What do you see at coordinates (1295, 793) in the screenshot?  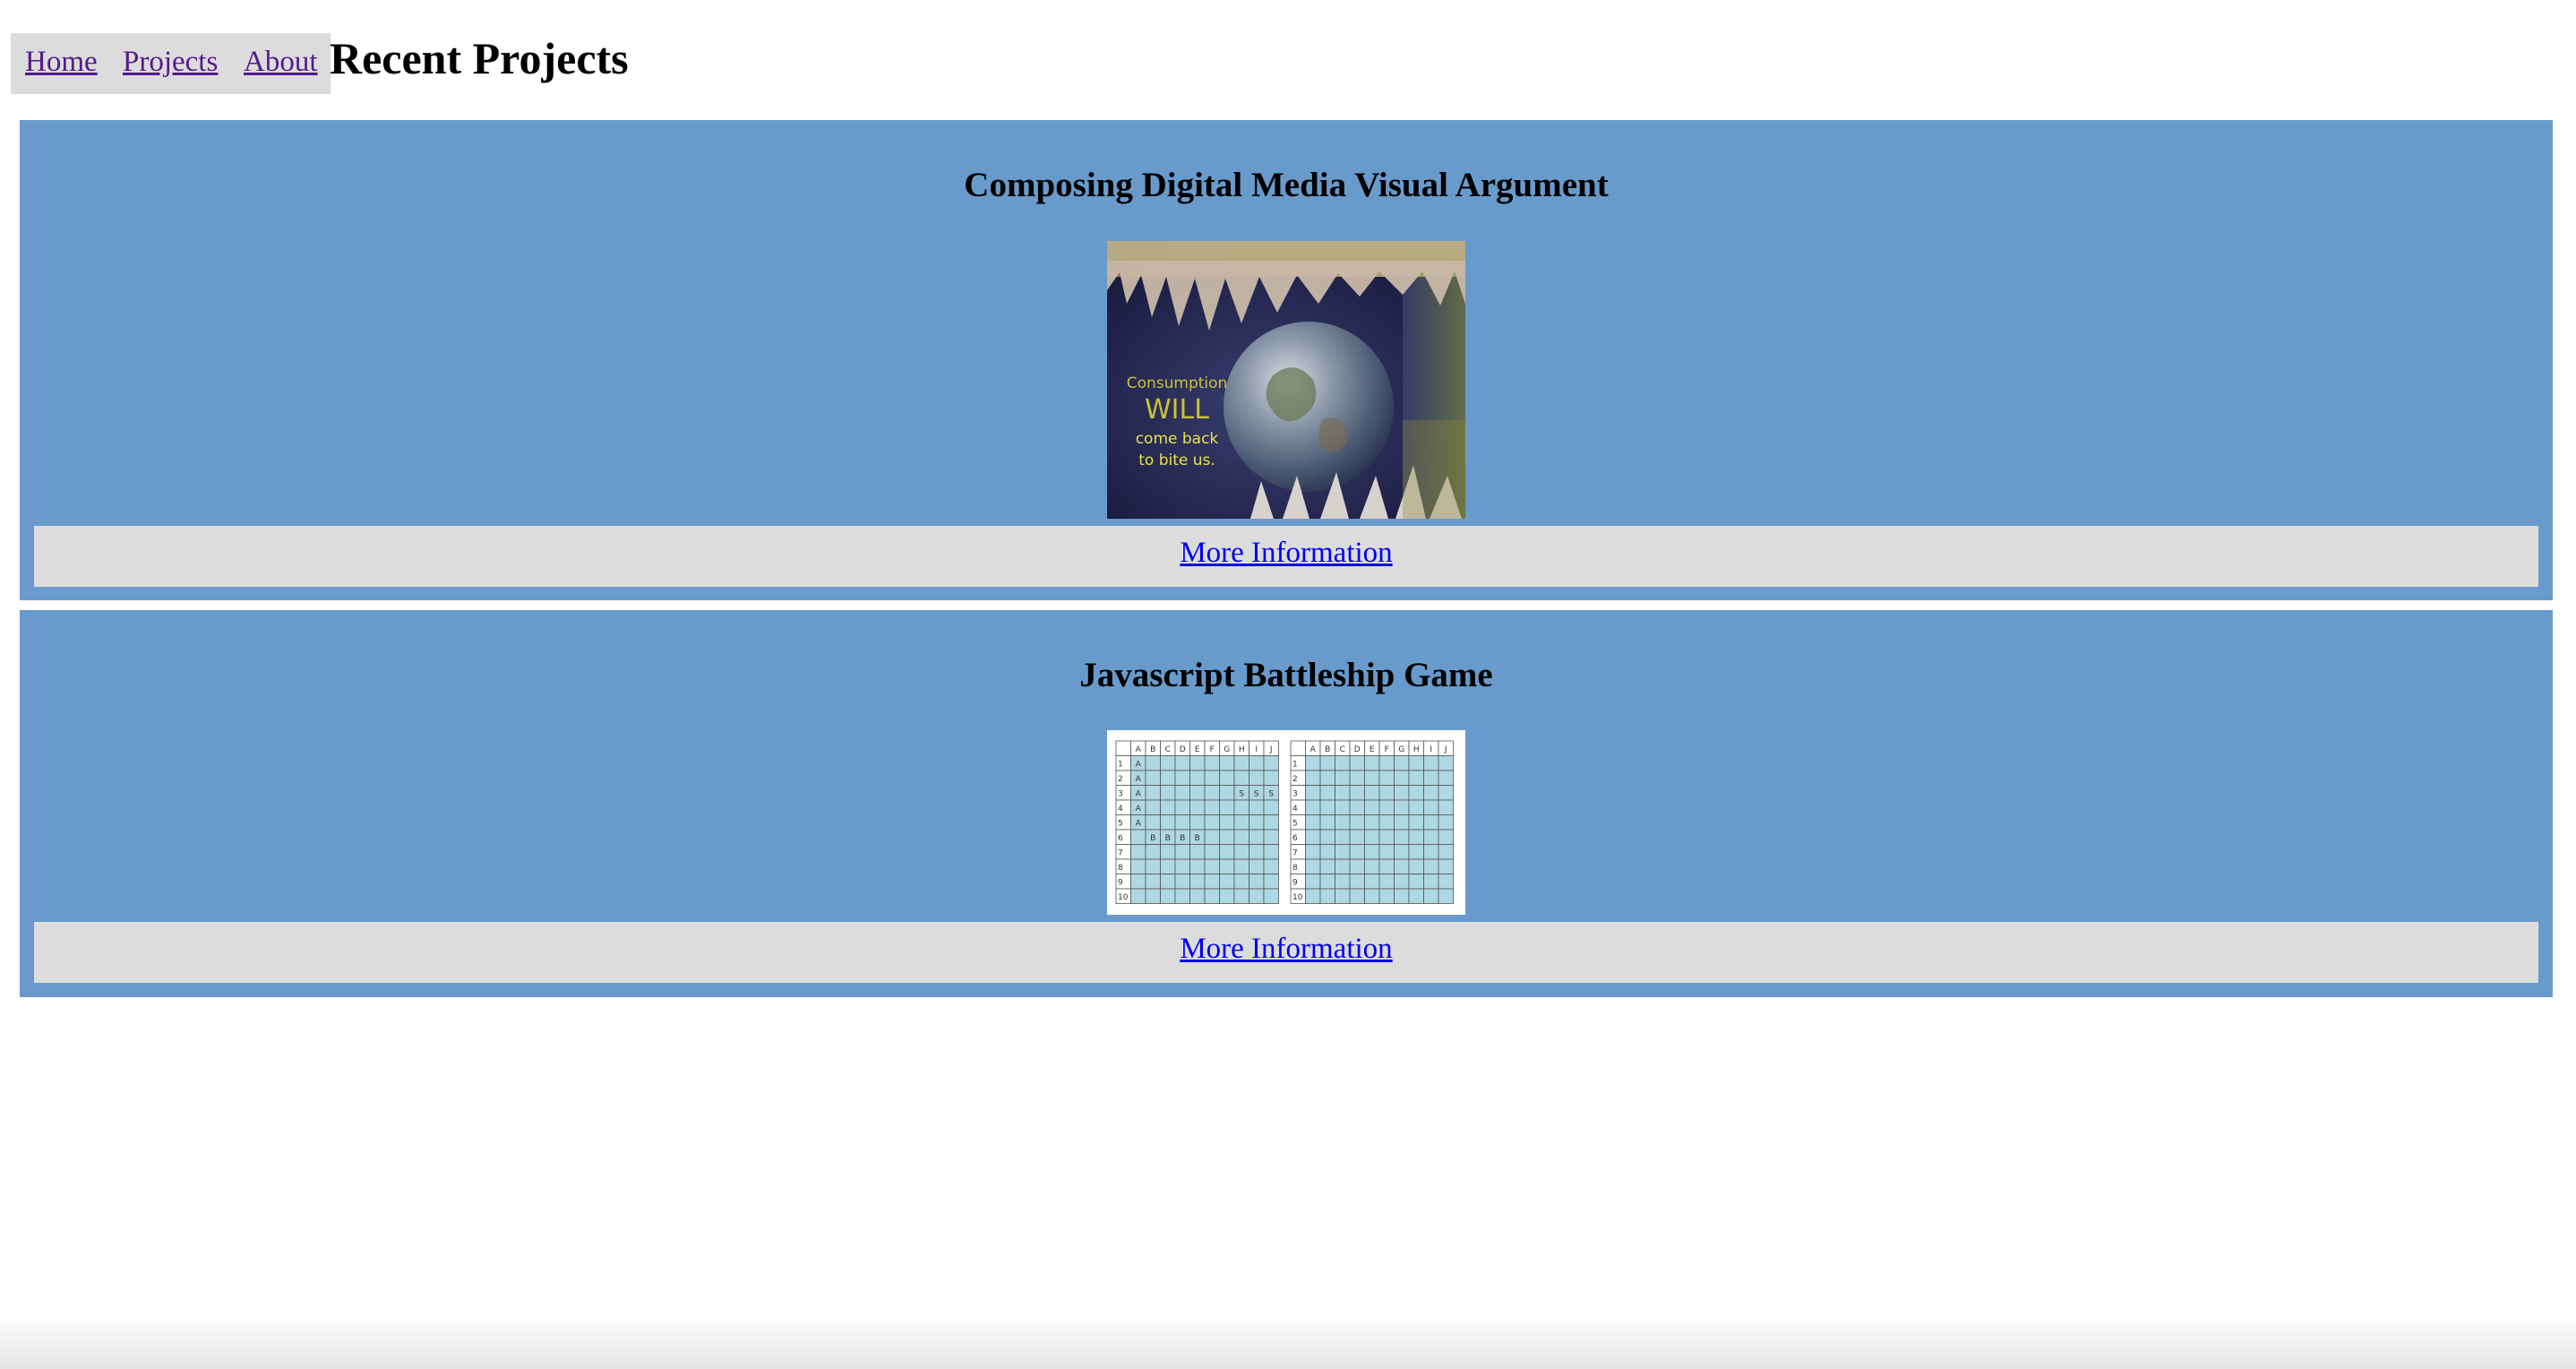 I see `board-header-label: 3` at bounding box center [1295, 793].